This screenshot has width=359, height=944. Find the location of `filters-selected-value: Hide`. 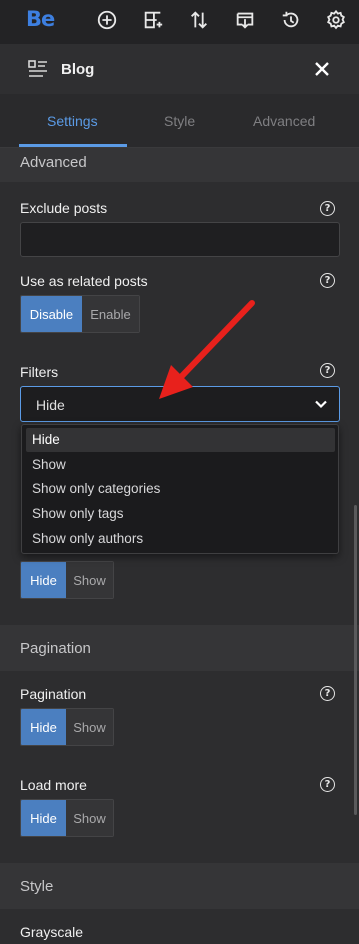

filters-selected-value: Hide is located at coordinates (50, 405).